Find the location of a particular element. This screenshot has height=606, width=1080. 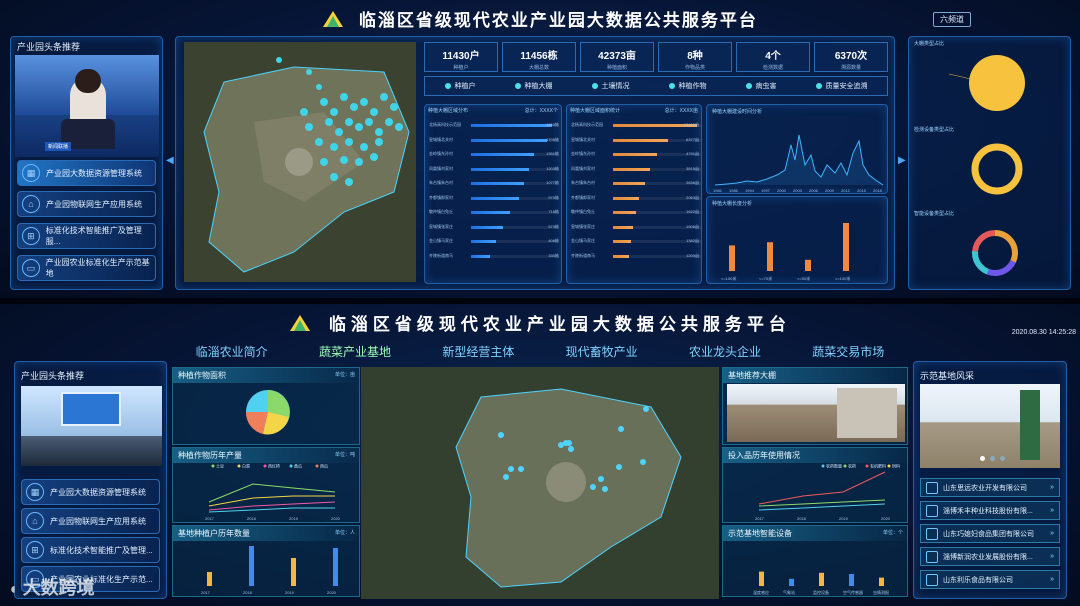

bar-row: 凤凰镇刘家村 1203栋 is located at coordinates (494, 170).